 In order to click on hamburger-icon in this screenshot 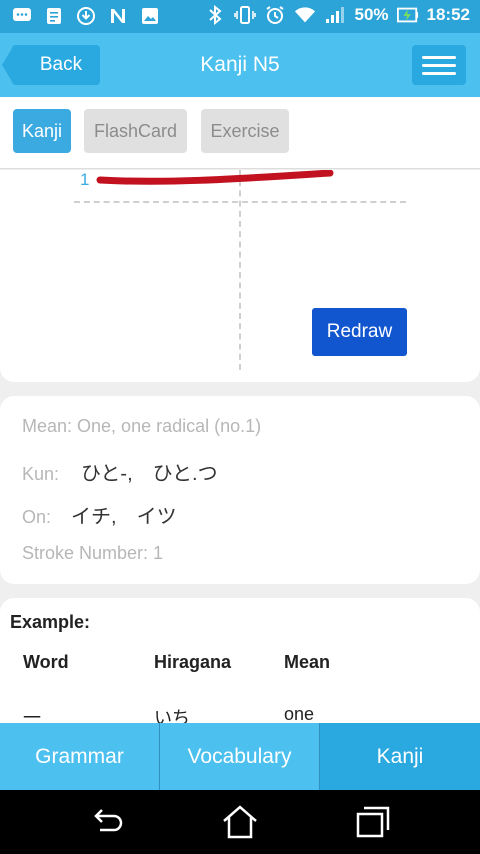, I will do `click(439, 57)`.